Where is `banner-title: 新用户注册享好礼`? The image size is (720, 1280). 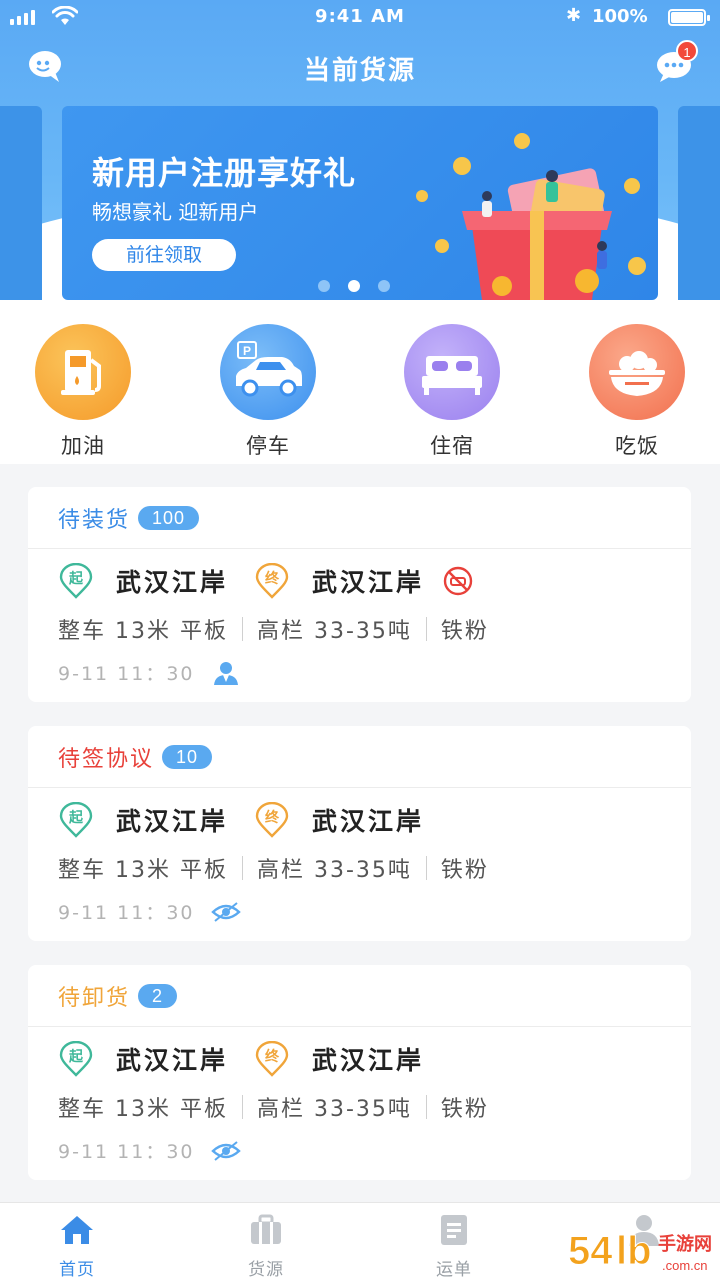
banner-title: 新用户注册享好礼 is located at coordinates (224, 173).